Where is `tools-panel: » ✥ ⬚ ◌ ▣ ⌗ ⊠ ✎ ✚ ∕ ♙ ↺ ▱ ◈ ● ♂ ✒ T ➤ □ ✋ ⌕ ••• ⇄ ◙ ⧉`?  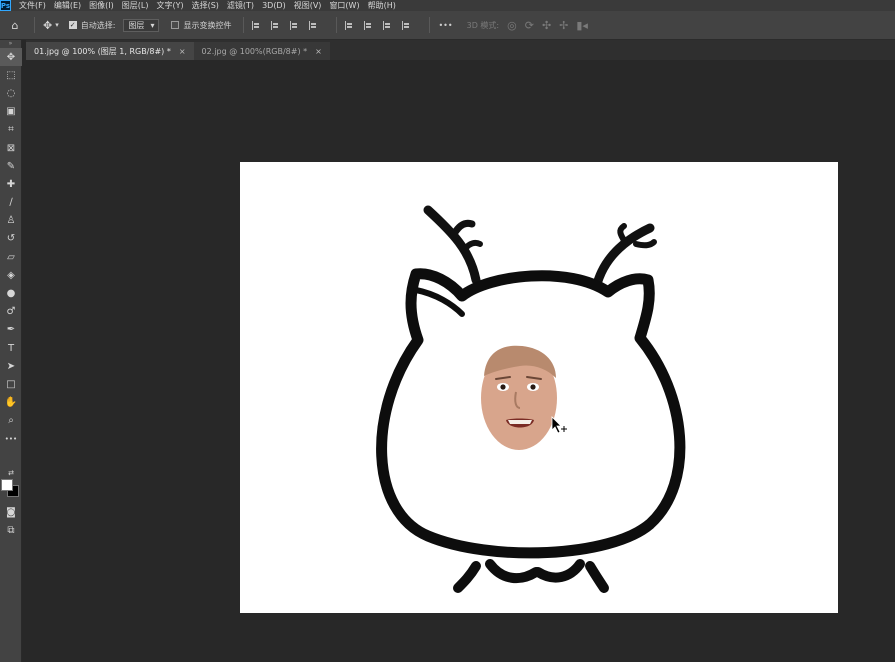 tools-panel: » ✥ ⬚ ◌ ▣ ⌗ ⊠ ✎ ✚ ∕ ♙ ↺ ▱ ◈ ● ♂ ✒ T ➤ □ ✋ ⌕ ••• ⇄ ◙ ⧉ is located at coordinates (11, 351).